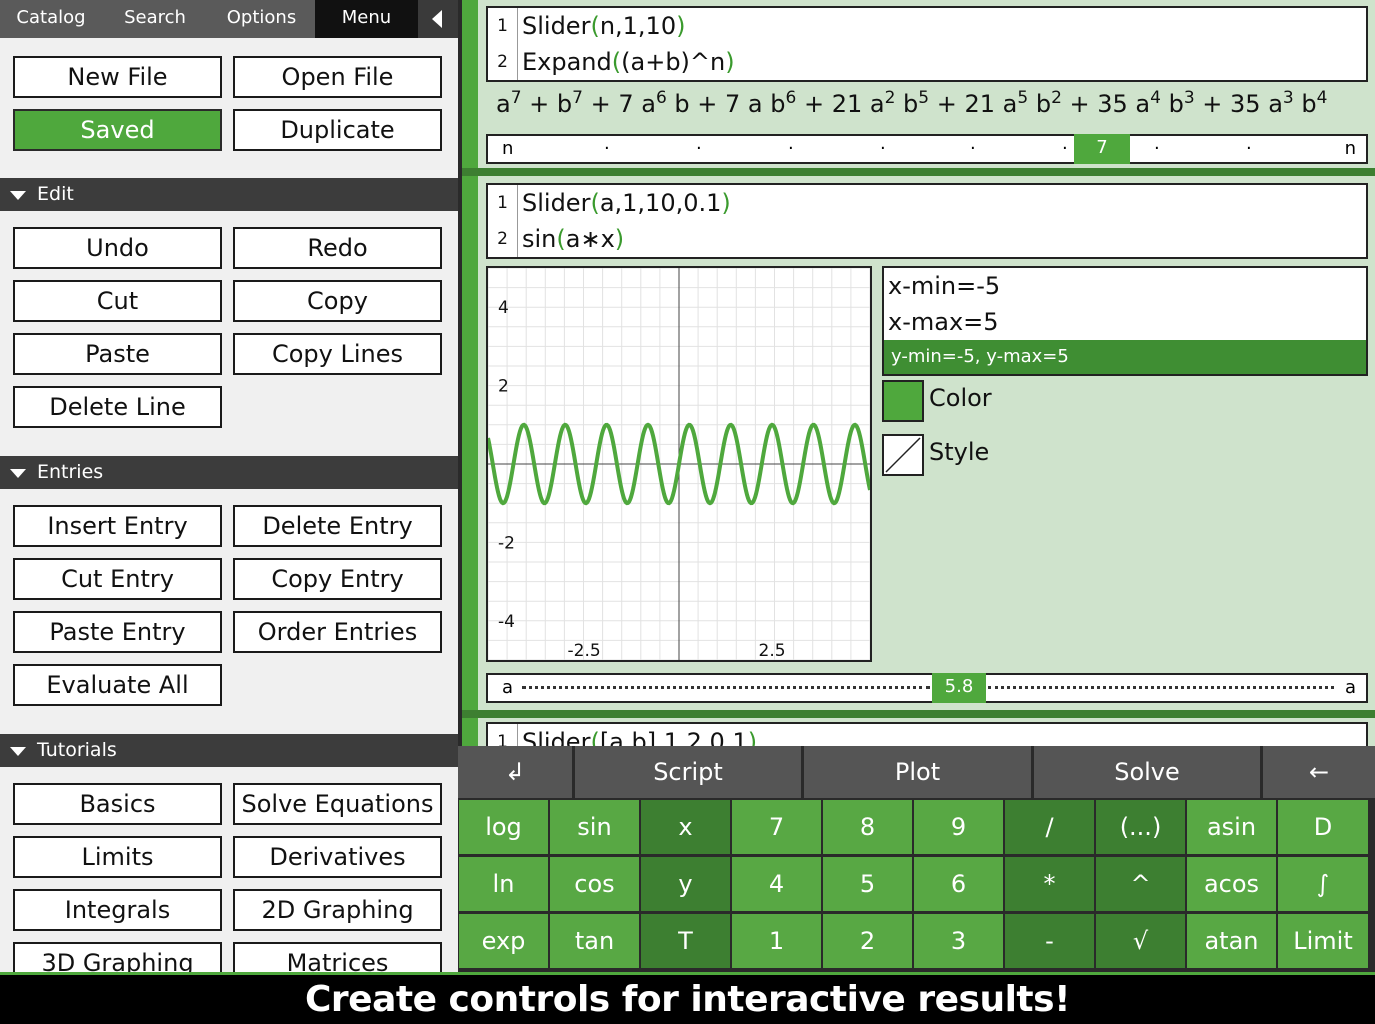 The image size is (1375, 1024). Describe the element at coordinates (503, 884) in the screenshot. I see `key-ln: ln` at that location.